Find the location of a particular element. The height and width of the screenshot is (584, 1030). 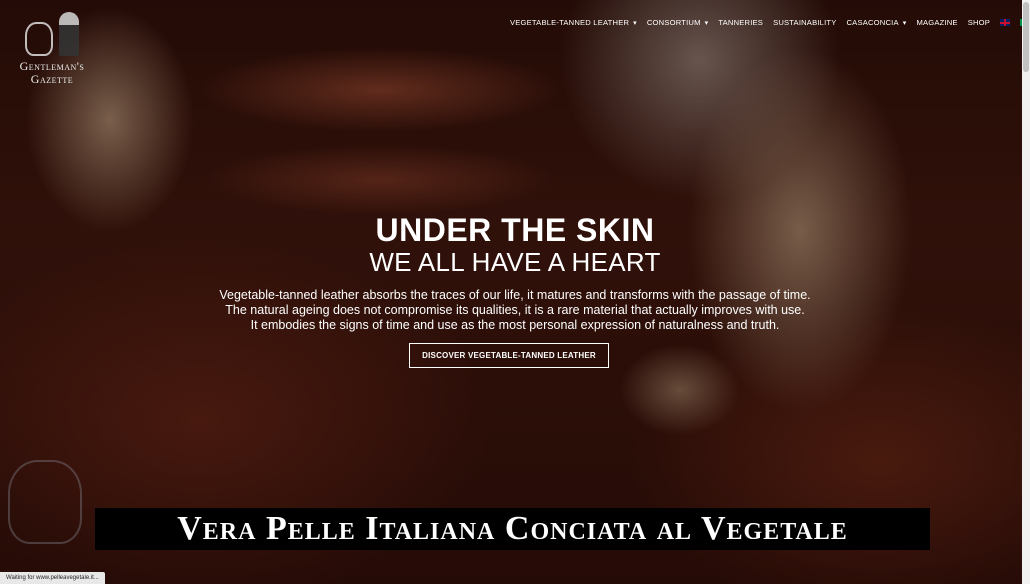

logo-mark-icon is located at coordinates (52, 32).